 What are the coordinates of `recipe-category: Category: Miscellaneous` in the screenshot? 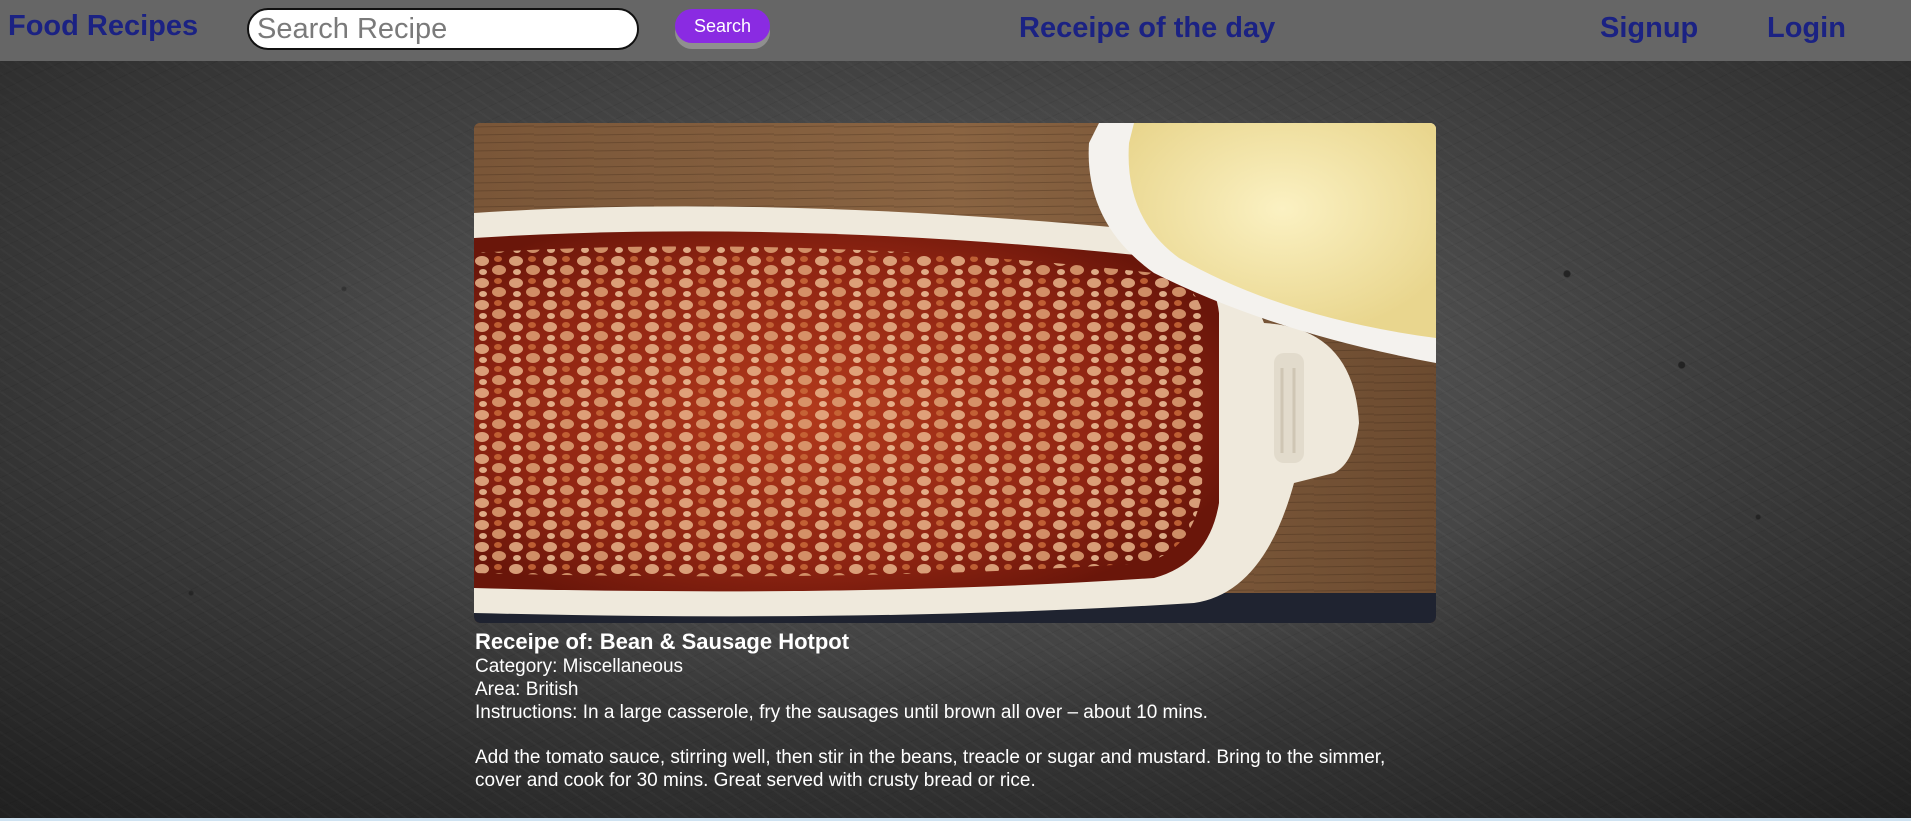 It's located at (579, 666).